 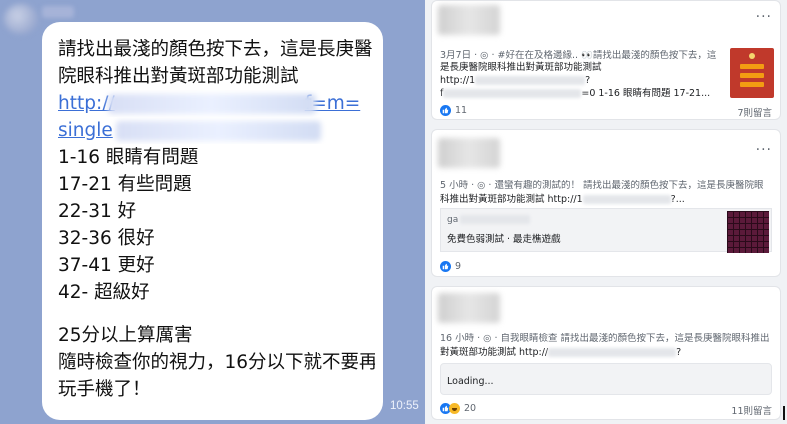 What do you see at coordinates (784, 413) in the screenshot?
I see `text-cursor` at bounding box center [784, 413].